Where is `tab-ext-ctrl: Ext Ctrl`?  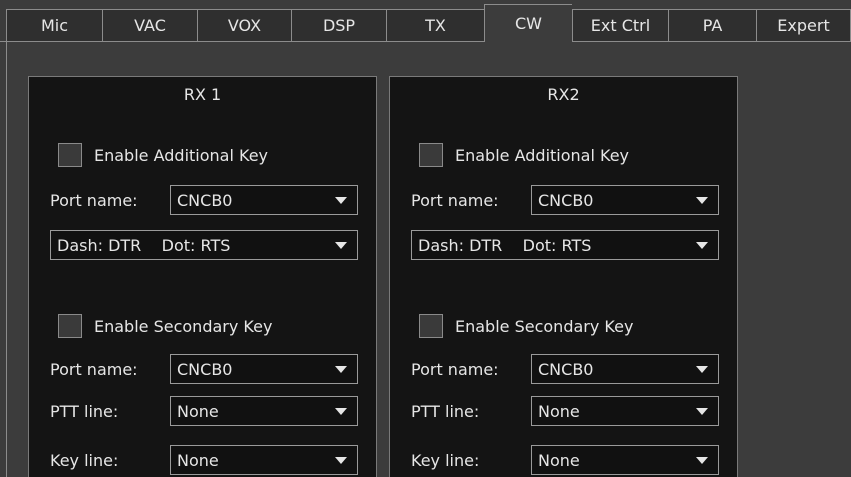
tab-ext-ctrl: Ext Ctrl is located at coordinates (620, 25).